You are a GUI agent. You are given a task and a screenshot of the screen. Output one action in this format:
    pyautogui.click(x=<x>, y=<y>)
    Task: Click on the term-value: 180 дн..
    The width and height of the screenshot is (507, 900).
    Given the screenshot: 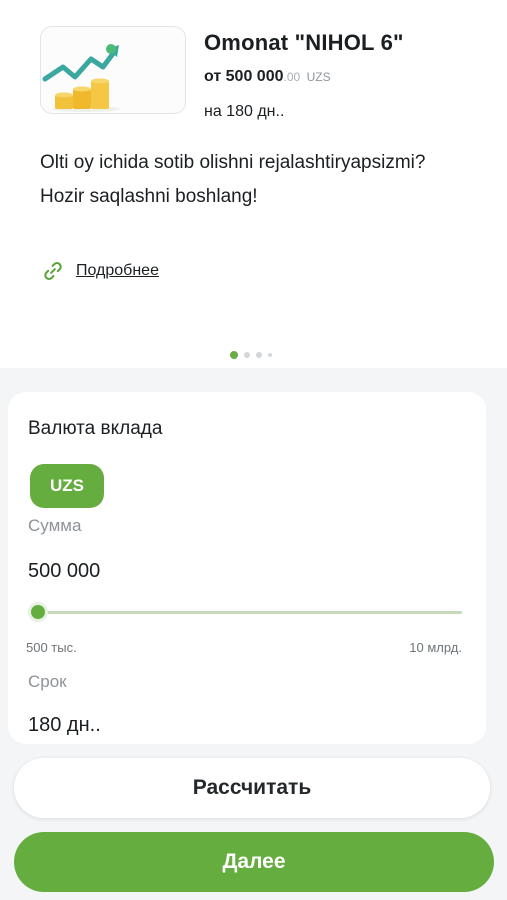 What is the action you would take?
    pyautogui.click(x=64, y=725)
    